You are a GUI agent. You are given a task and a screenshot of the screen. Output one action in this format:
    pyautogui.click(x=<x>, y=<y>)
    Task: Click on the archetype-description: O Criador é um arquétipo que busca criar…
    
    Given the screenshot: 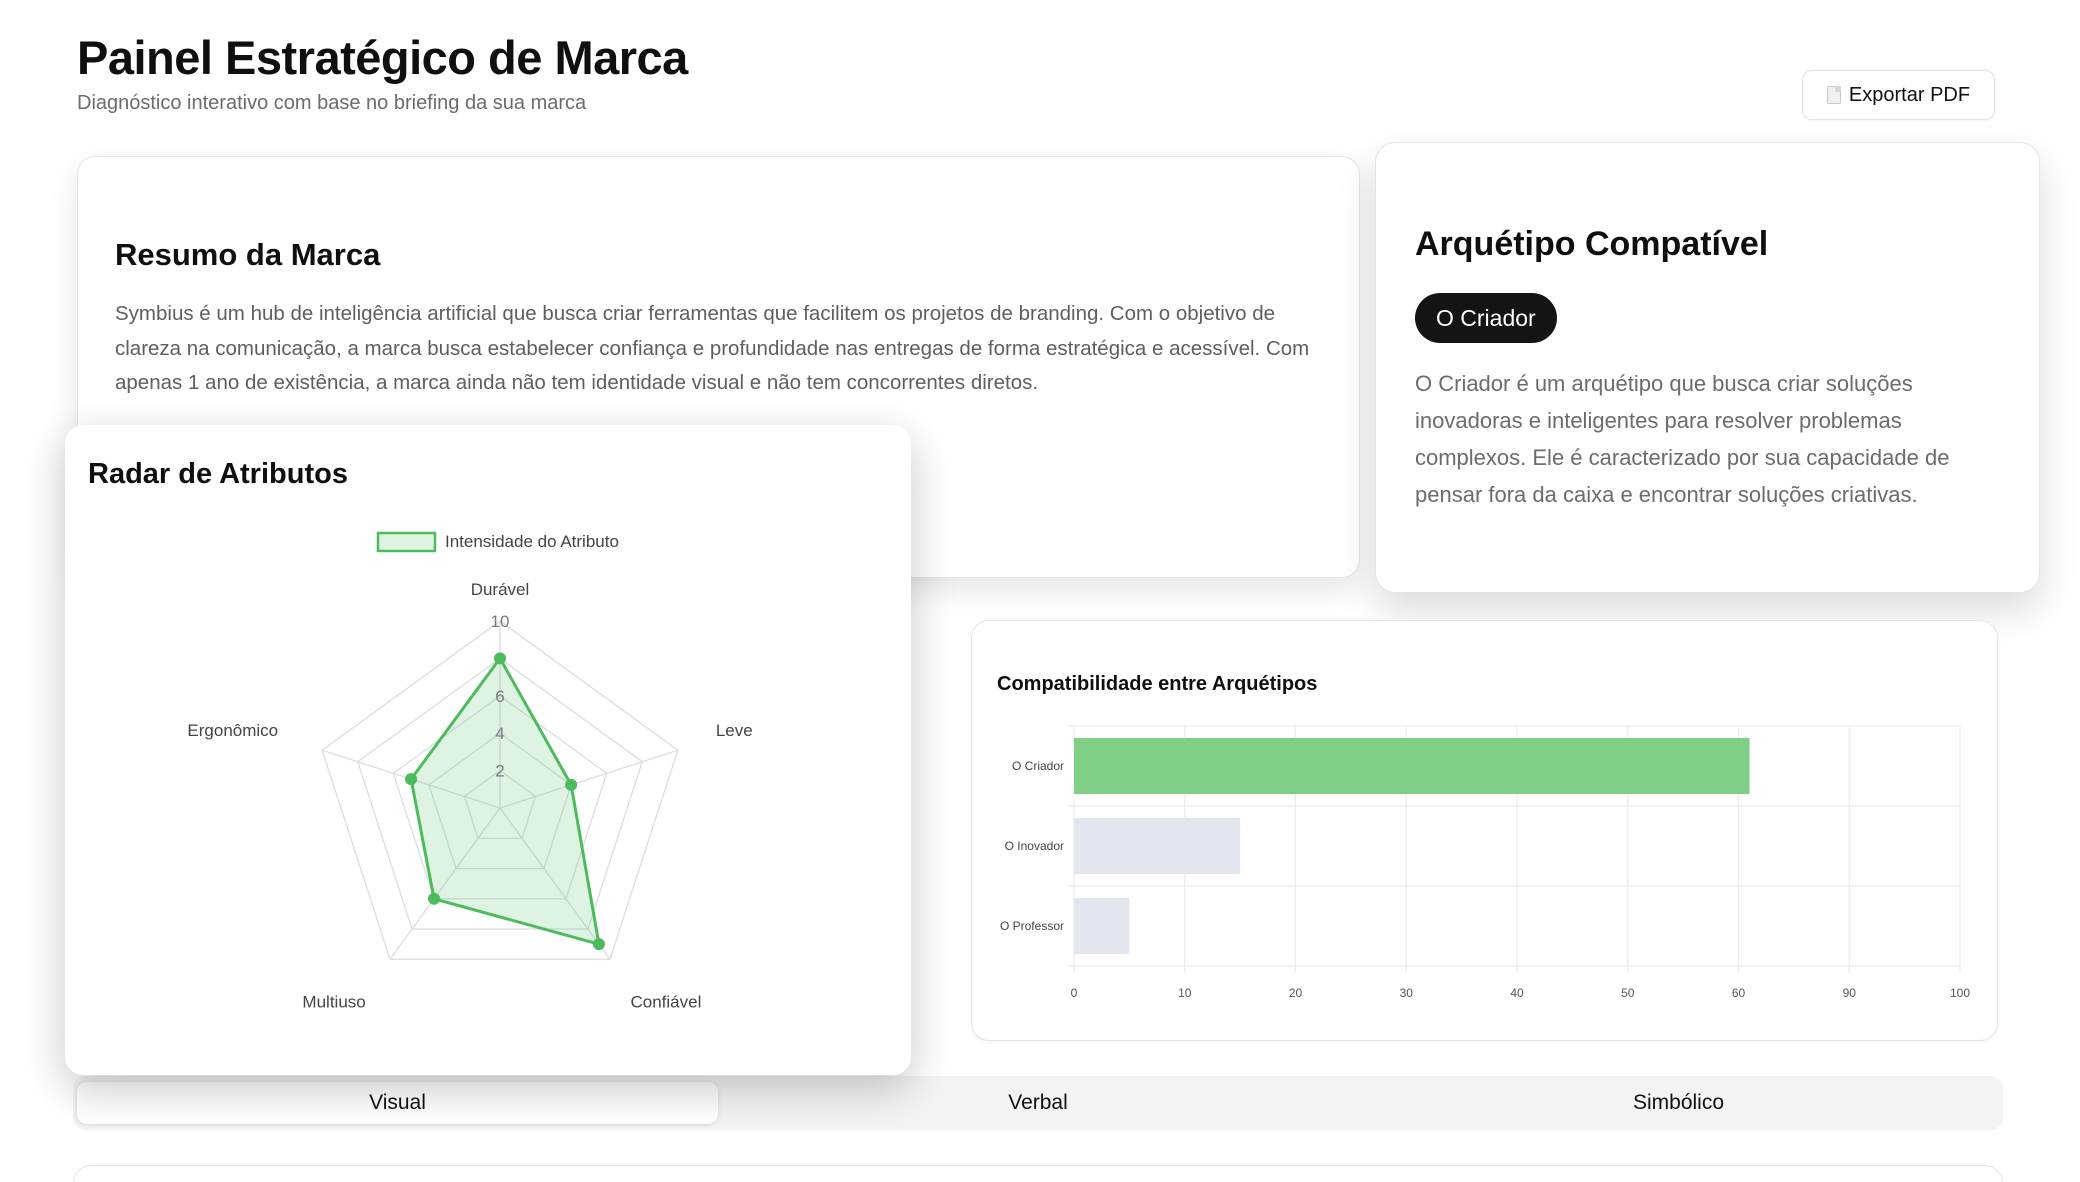 What is the action you would take?
    pyautogui.click(x=1682, y=439)
    